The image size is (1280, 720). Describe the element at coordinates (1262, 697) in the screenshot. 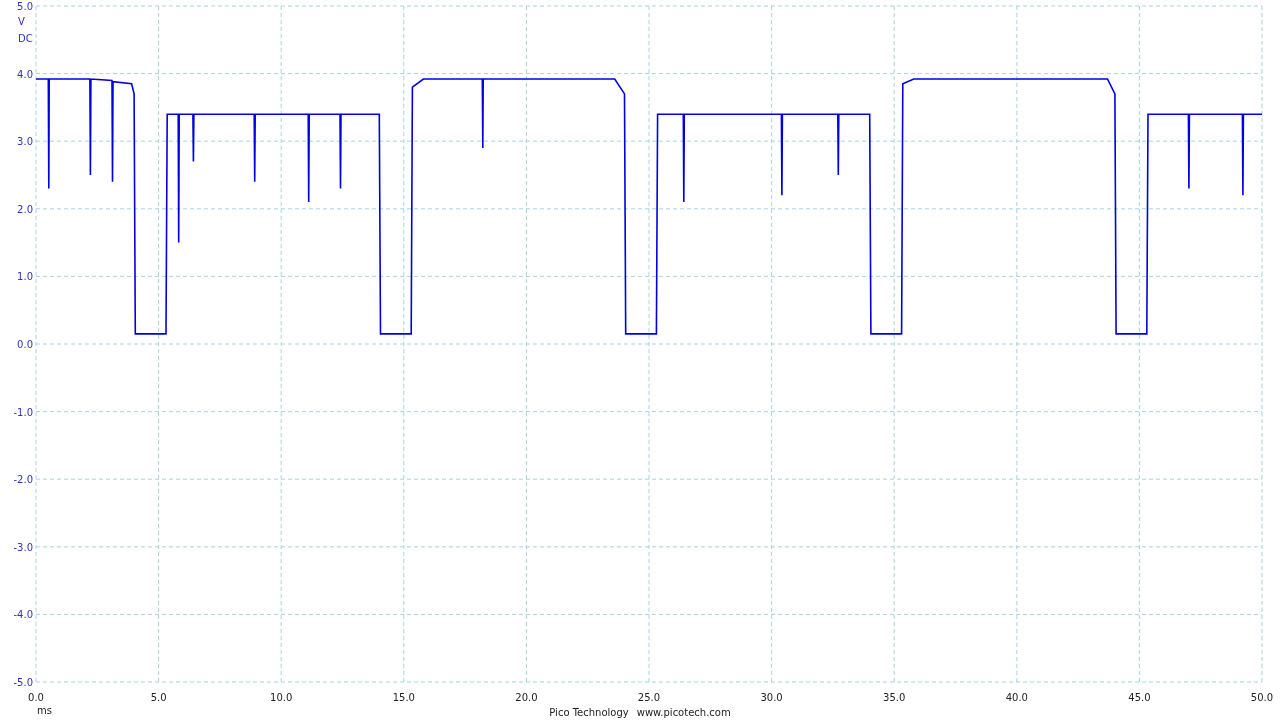

I see `axis-tick-label: 50.0` at that location.